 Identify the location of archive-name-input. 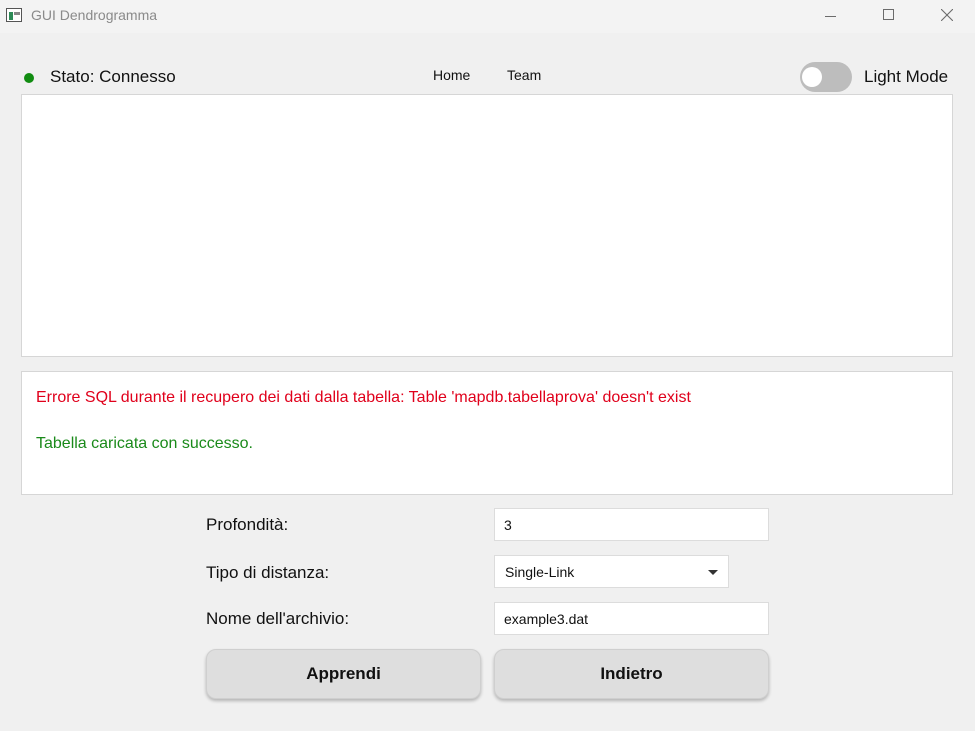
(631, 618).